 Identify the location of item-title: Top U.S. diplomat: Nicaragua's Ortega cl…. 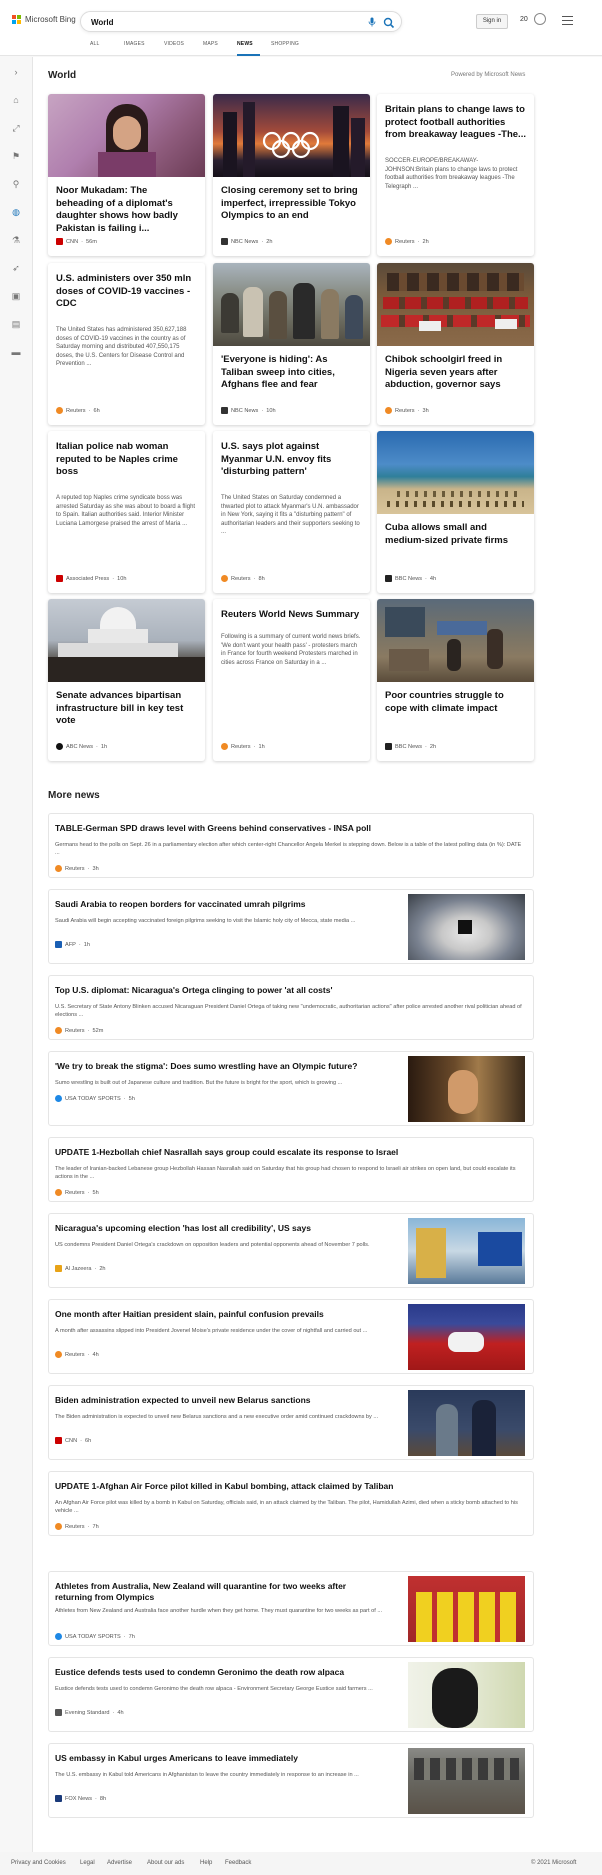
(193, 990).